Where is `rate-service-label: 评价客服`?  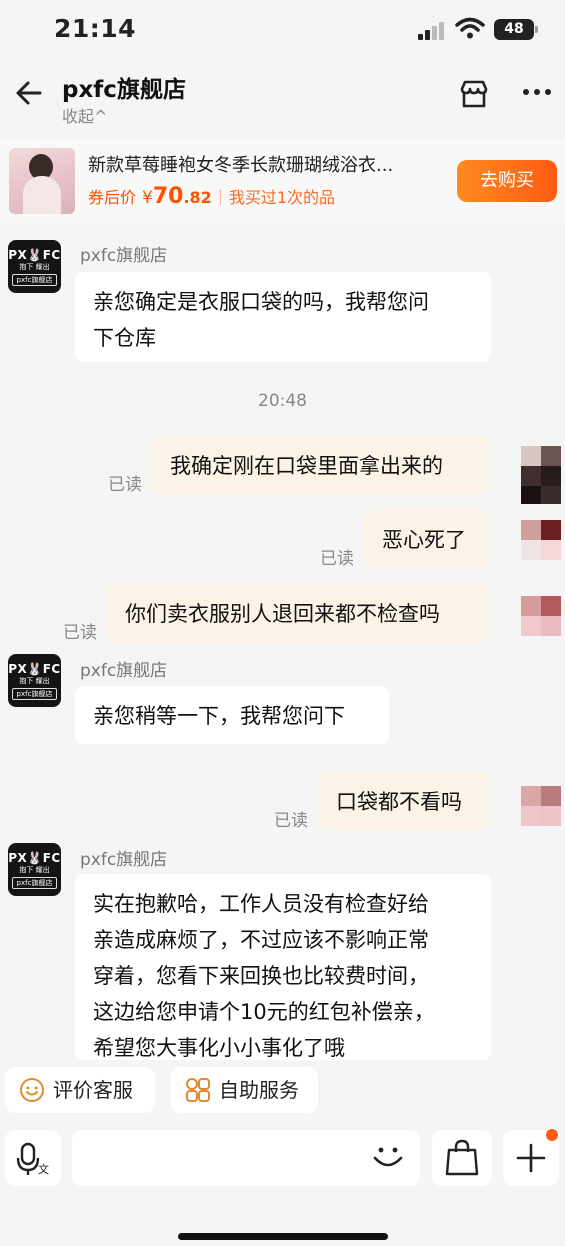
rate-service-label: 评价客服 is located at coordinates (93, 1090).